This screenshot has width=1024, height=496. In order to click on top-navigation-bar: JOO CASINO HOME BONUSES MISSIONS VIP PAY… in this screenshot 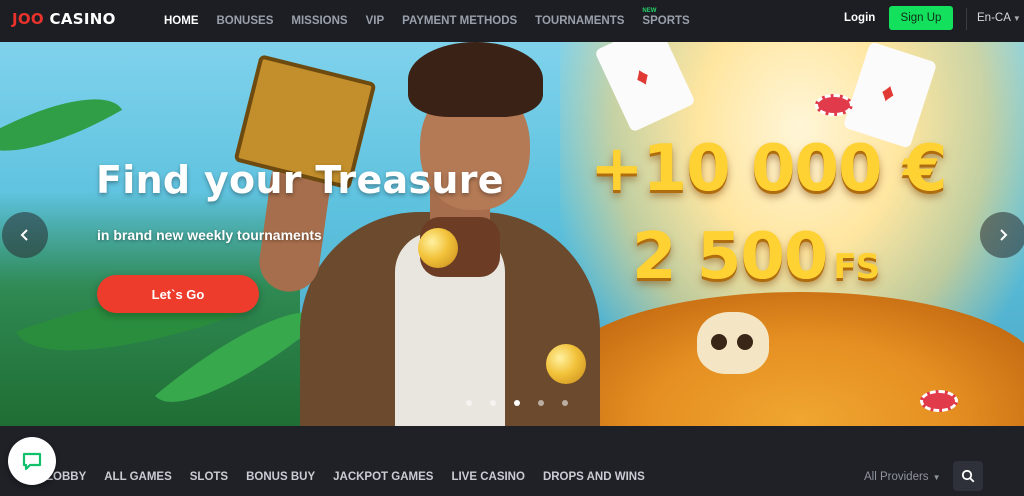, I will do `click(512, 21)`.